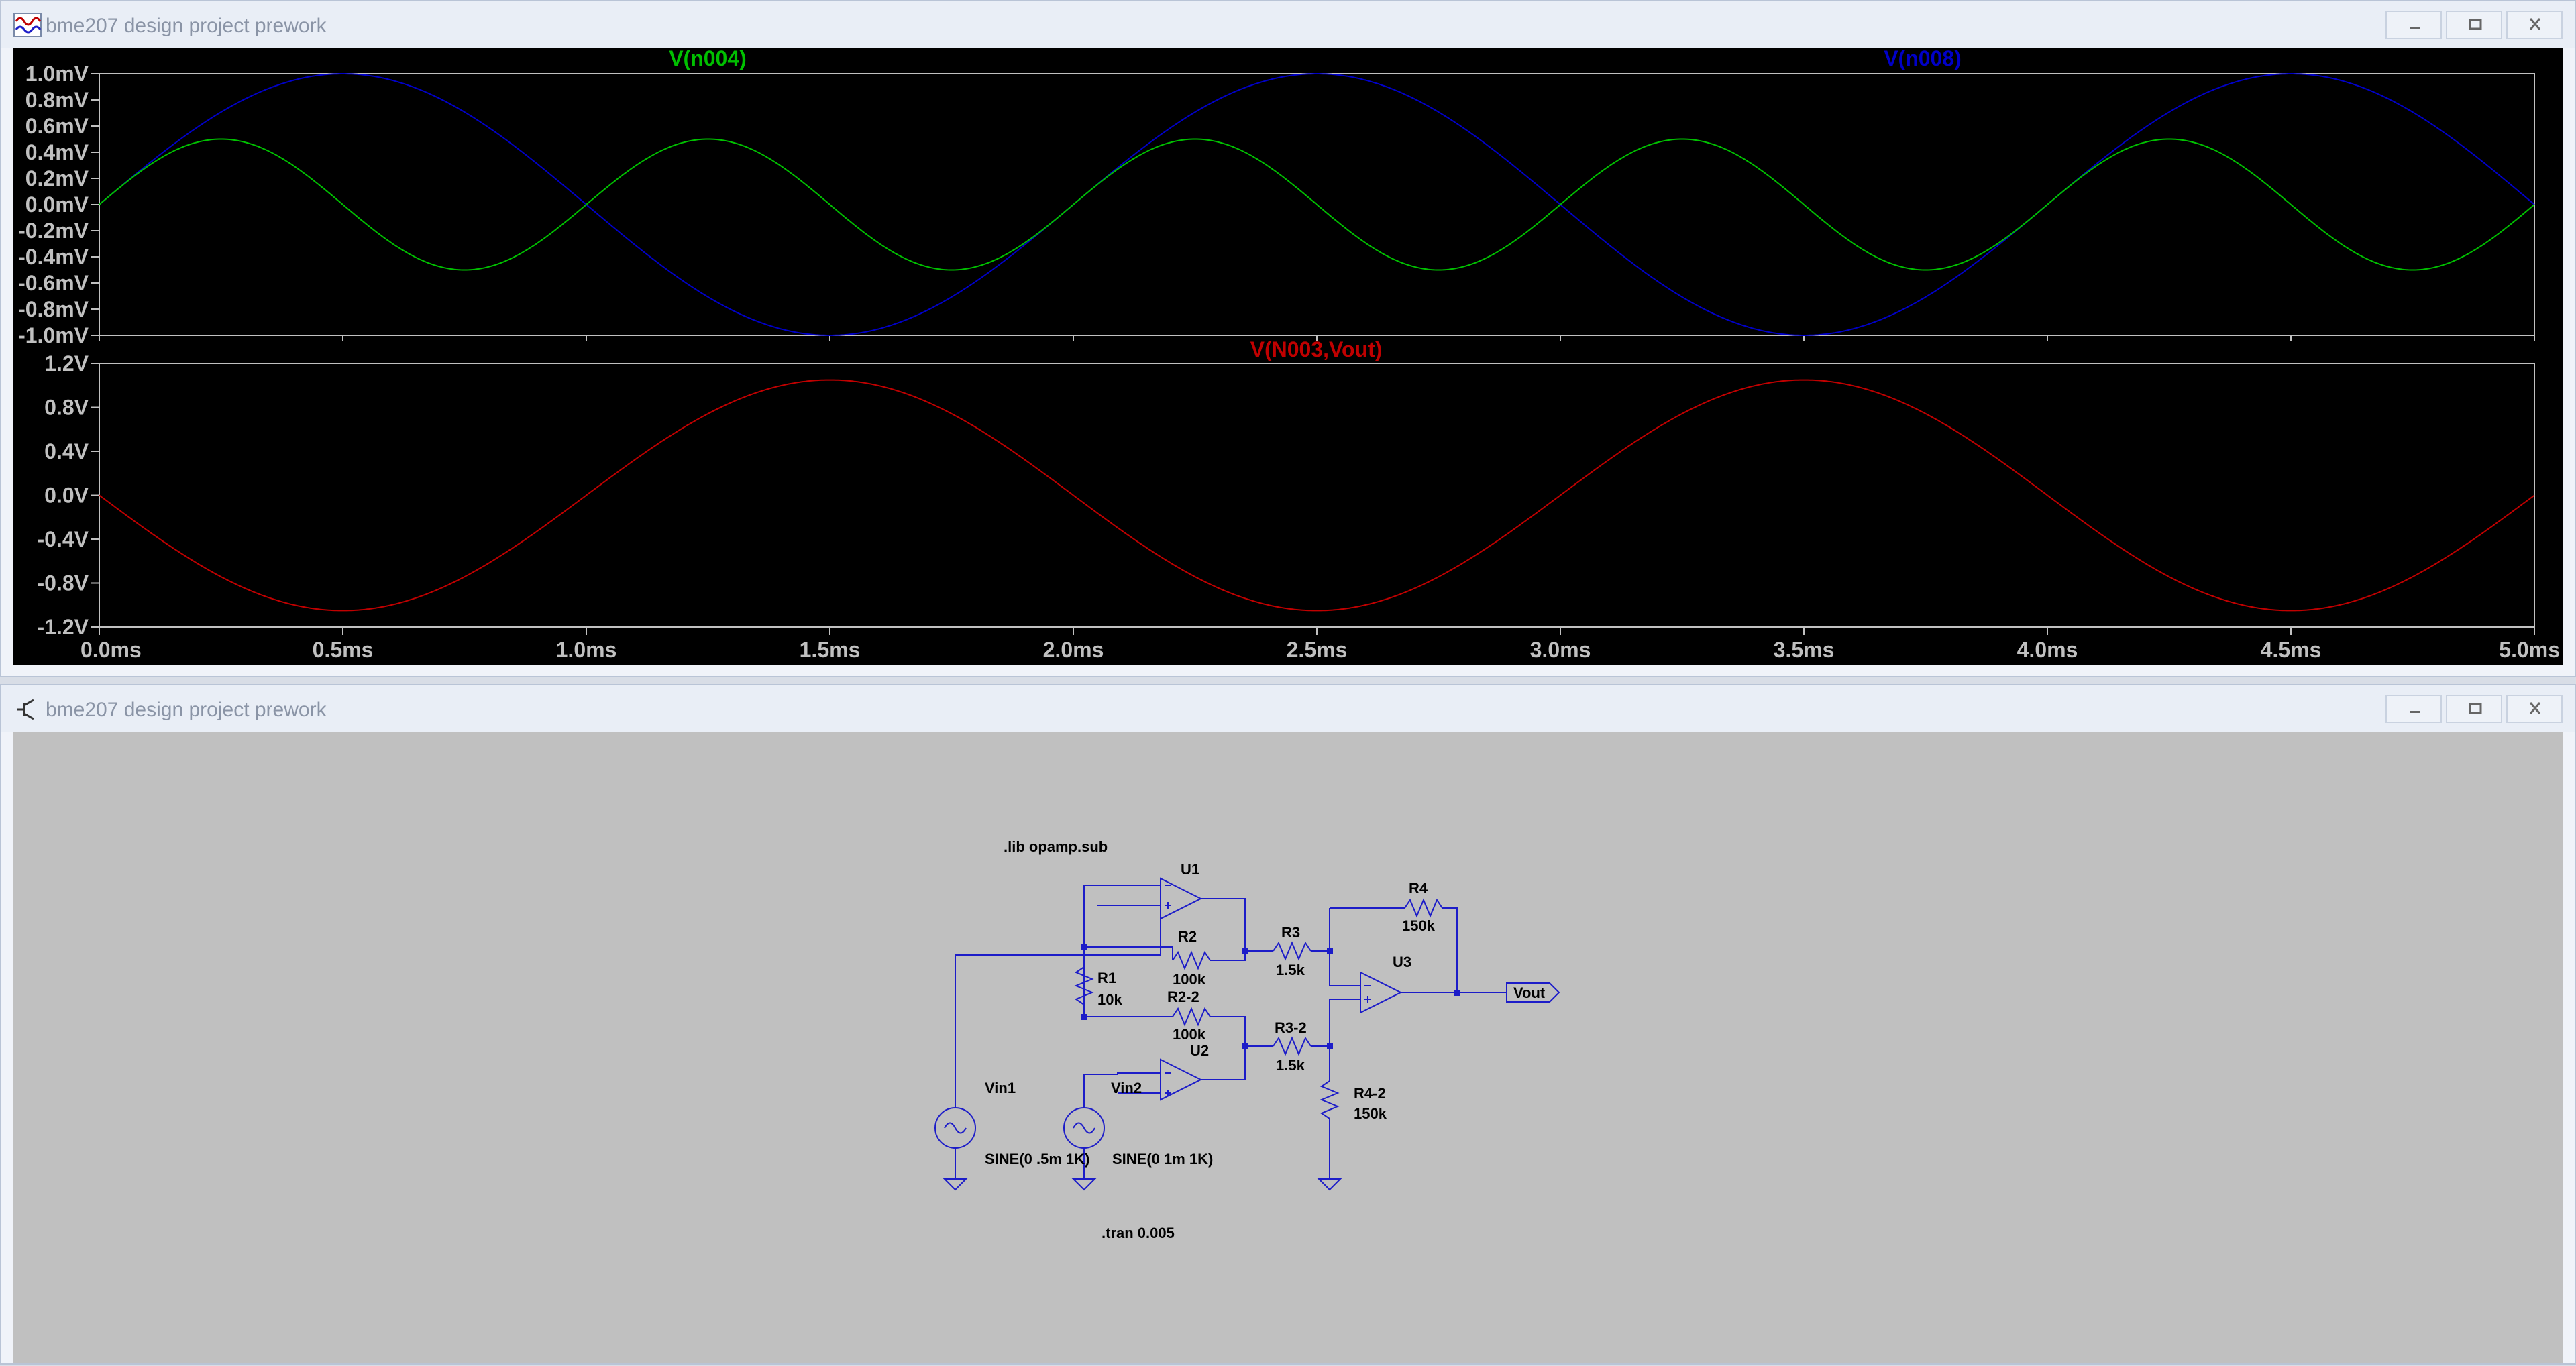  I want to click on y-tick-label: -1.2V, so click(63, 627).